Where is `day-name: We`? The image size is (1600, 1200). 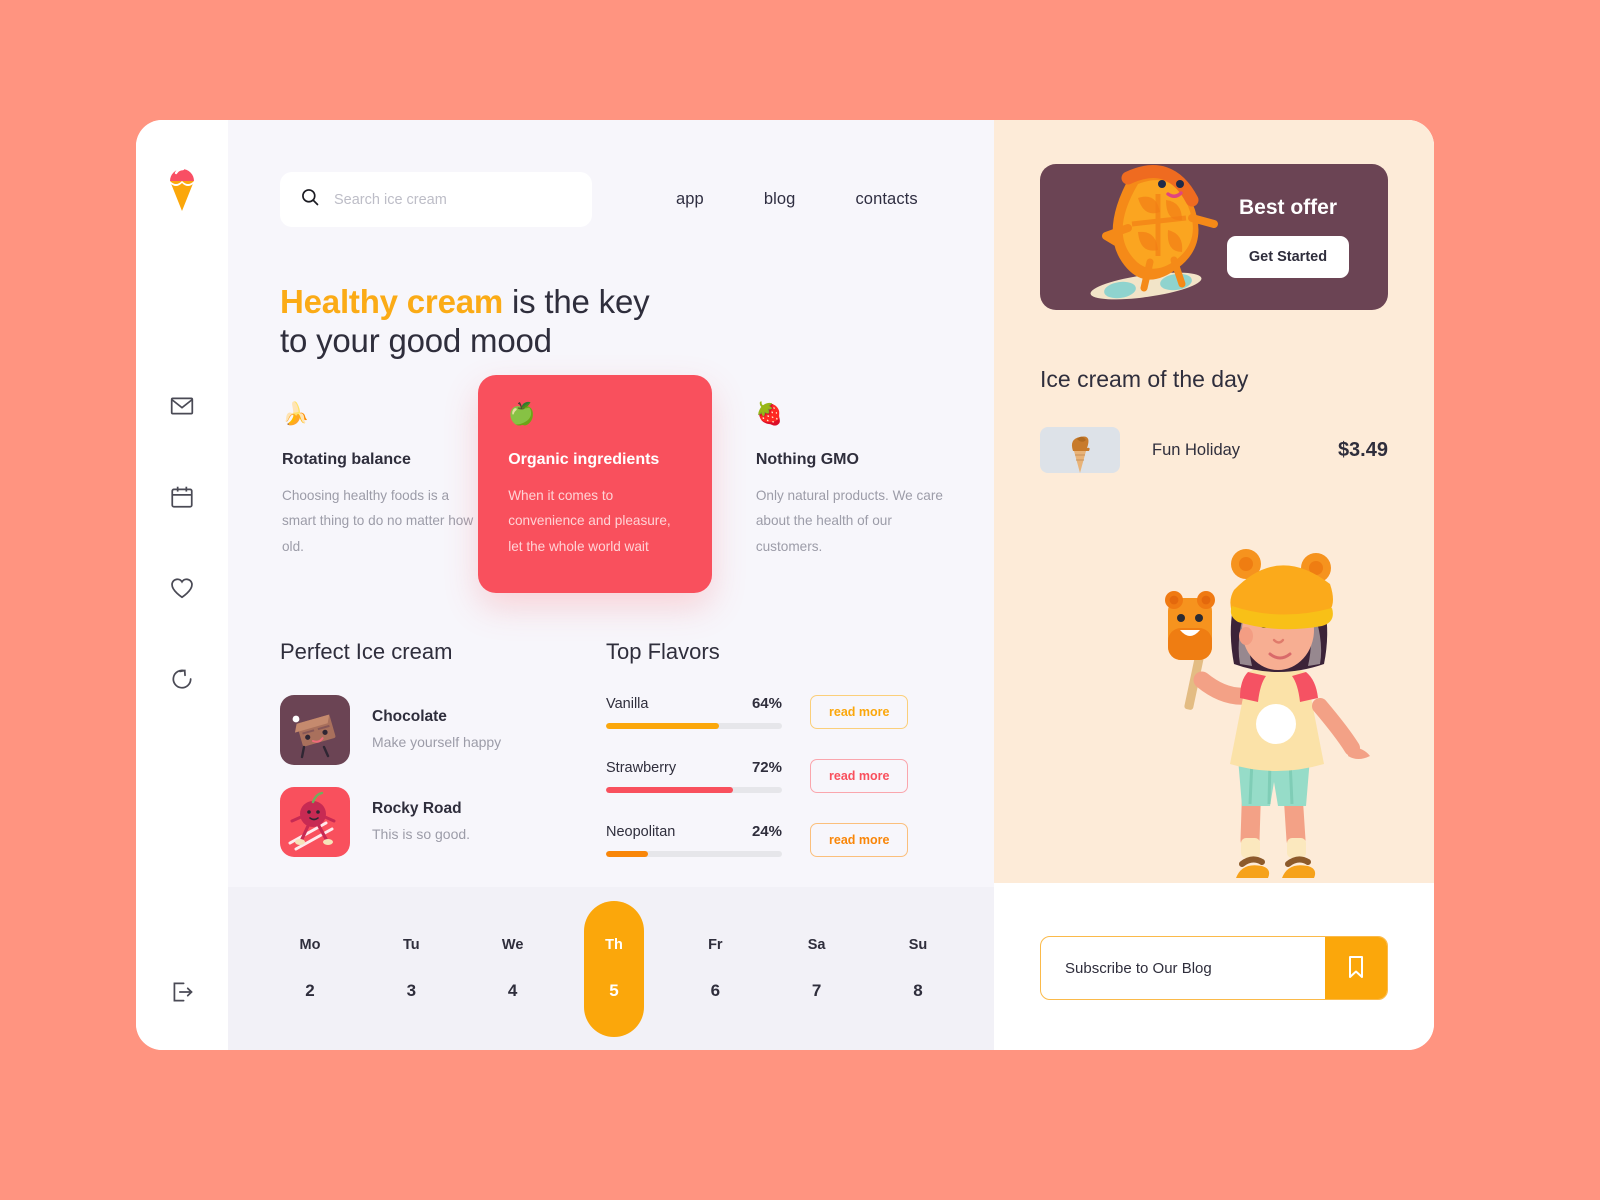
day-name: We is located at coordinates (512, 944).